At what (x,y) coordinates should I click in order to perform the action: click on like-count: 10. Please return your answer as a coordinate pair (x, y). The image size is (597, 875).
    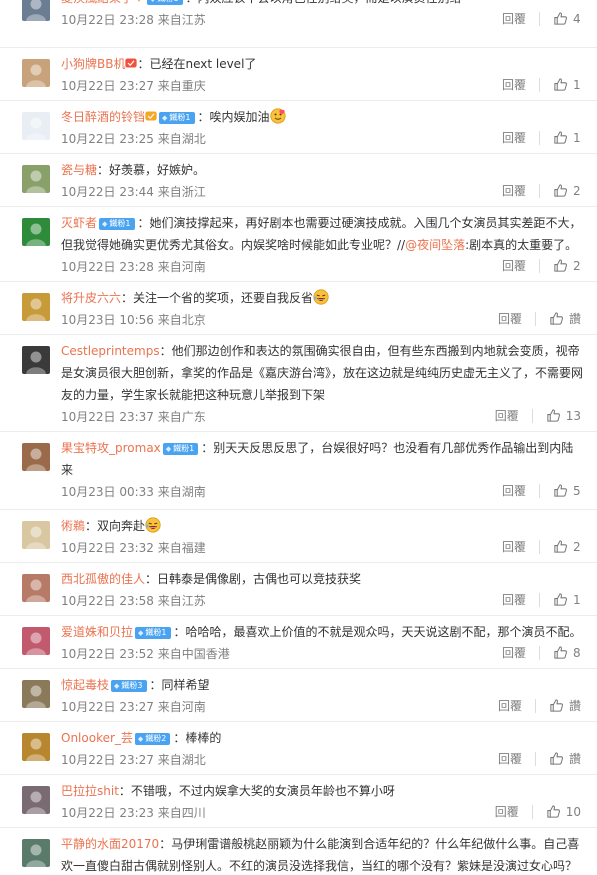
    Looking at the image, I should click on (573, 812).